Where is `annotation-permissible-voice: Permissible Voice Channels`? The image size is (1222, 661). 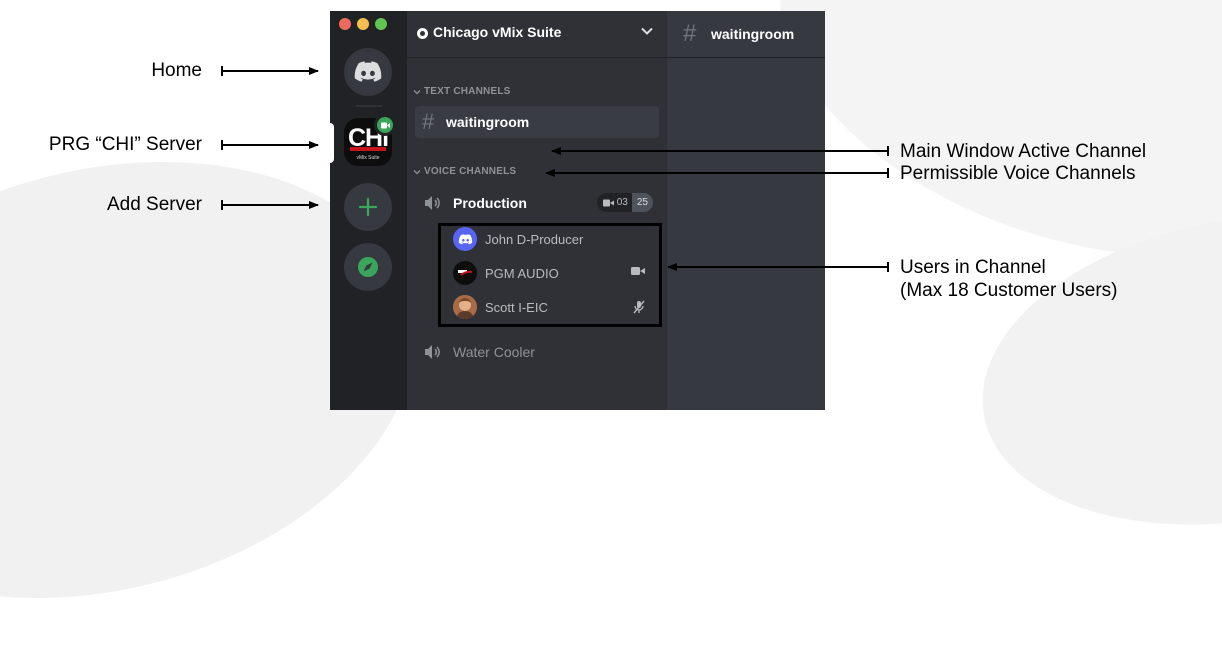
annotation-permissible-voice: Permissible Voice Channels is located at coordinates (1018, 173).